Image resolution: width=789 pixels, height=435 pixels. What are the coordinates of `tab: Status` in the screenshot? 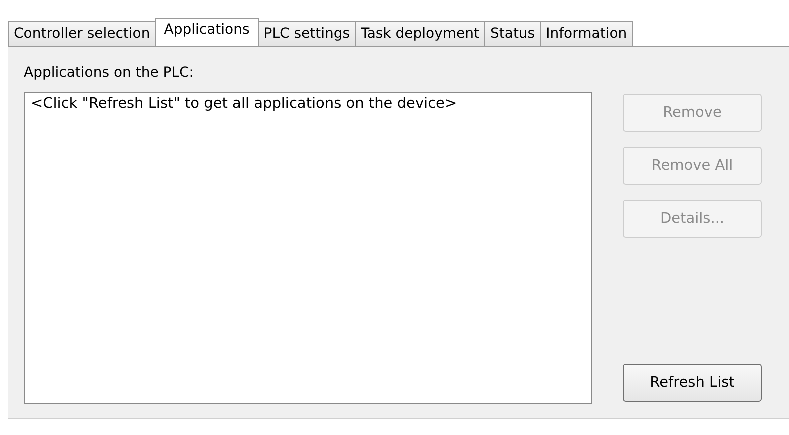 It's located at (513, 33).